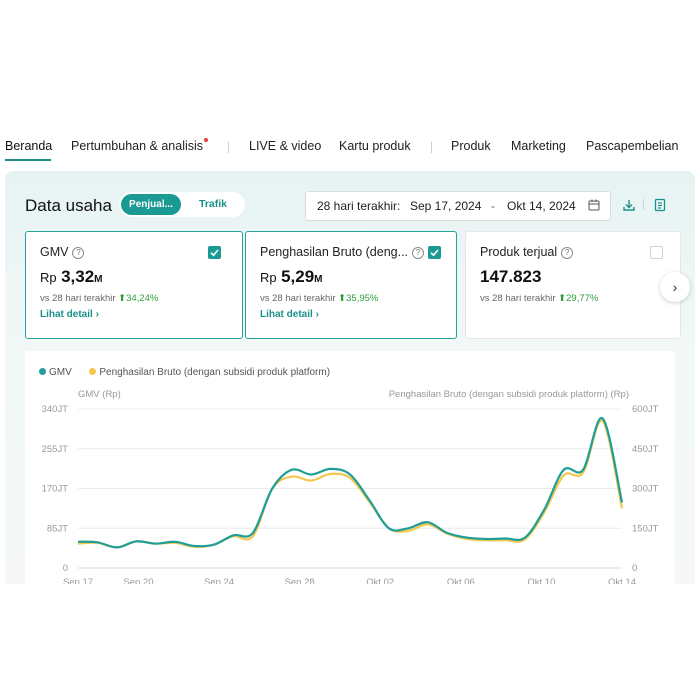 The image size is (700, 700). Describe the element at coordinates (645, 489) in the screenshot. I see `y-right-tick-label: 300JT` at that location.